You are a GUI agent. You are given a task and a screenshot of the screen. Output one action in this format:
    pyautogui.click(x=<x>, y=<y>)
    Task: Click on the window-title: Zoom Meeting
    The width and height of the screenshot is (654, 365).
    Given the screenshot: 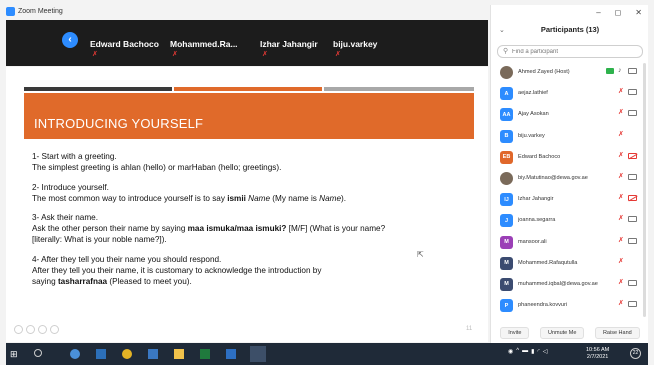 What is the action you would take?
    pyautogui.click(x=40, y=11)
    